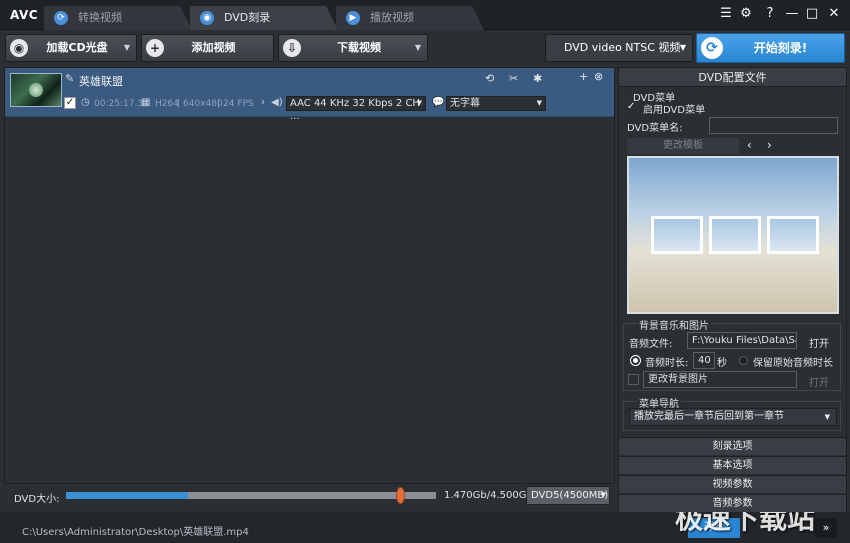 The image size is (850, 543). I want to click on disc-icon: ◉, so click(19, 48).